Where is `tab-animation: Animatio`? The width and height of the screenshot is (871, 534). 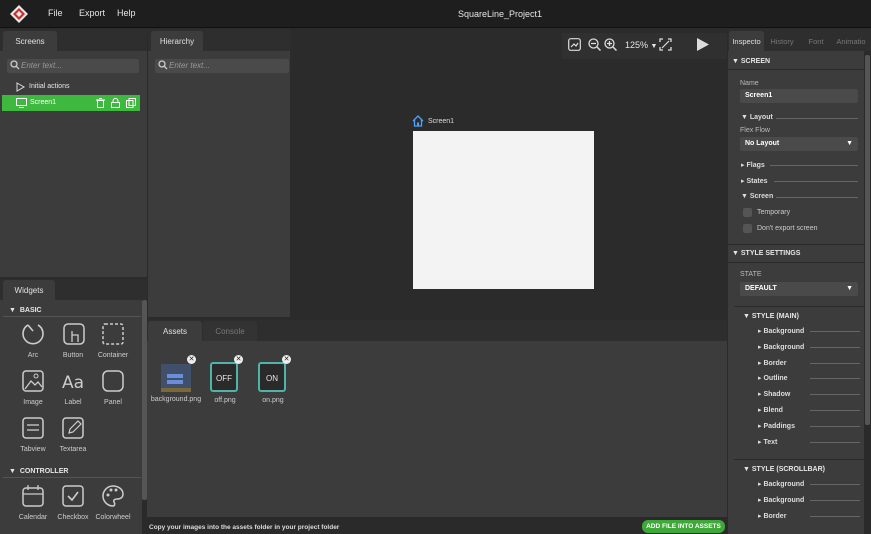
tab-animation: Animatio is located at coordinates (851, 41).